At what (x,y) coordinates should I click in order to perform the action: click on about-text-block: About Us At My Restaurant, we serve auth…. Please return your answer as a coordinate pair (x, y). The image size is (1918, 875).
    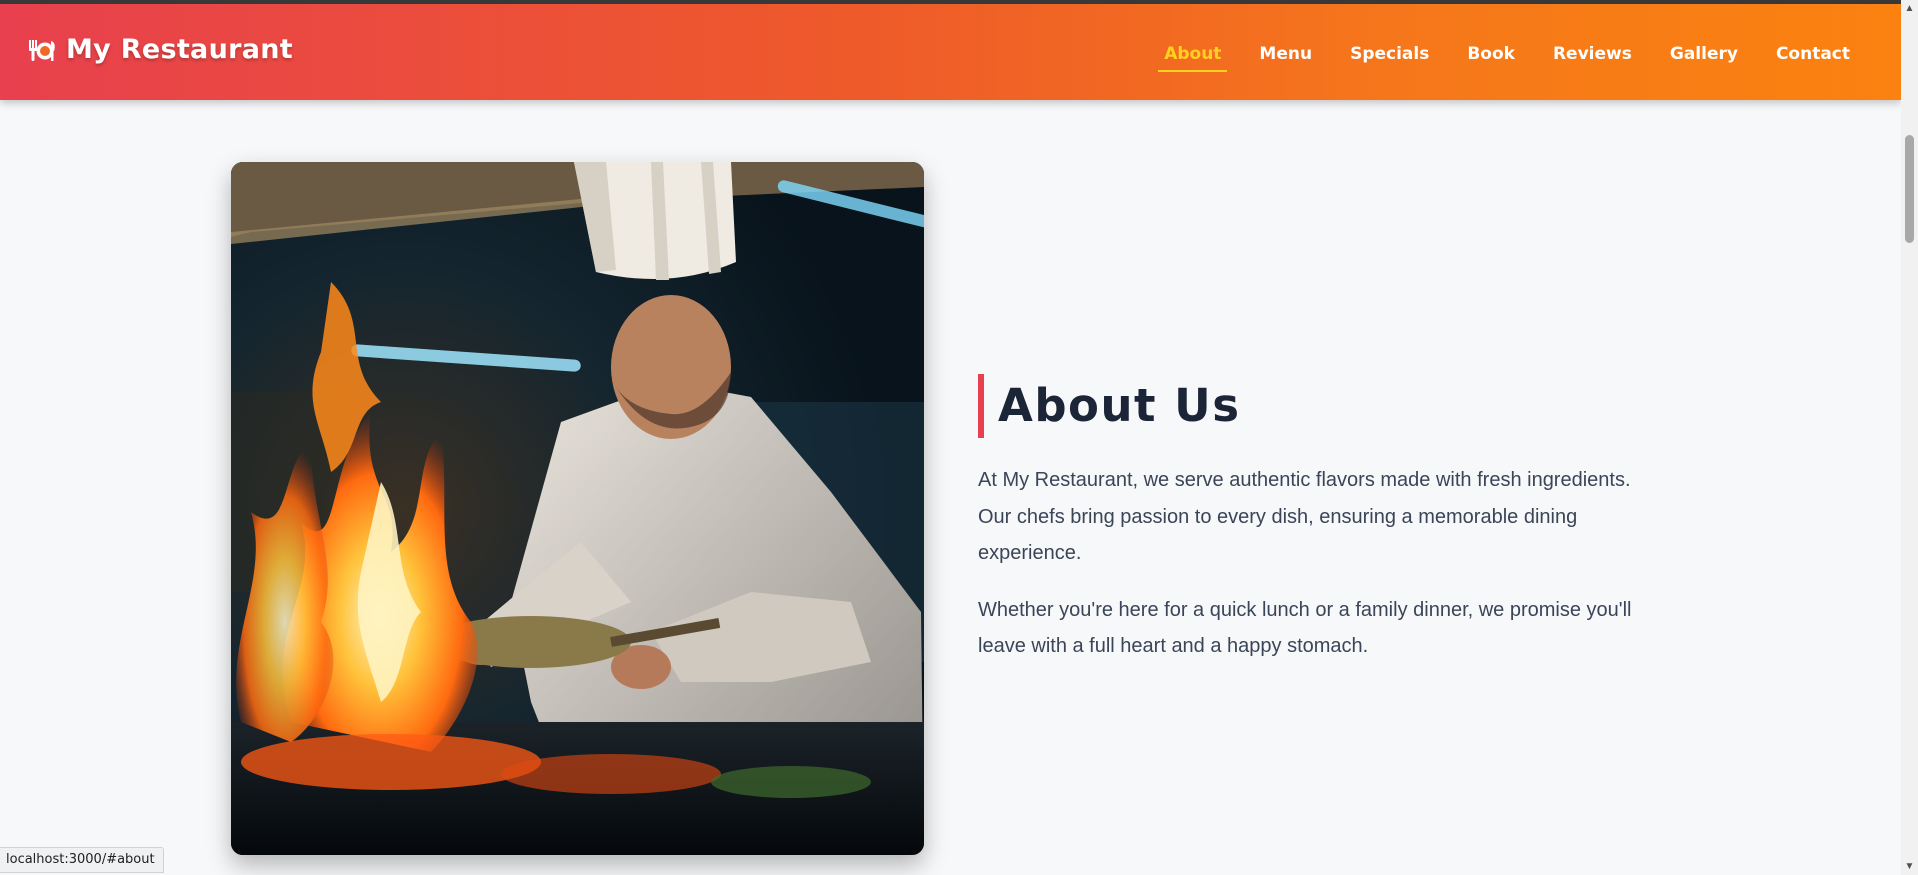
    Looking at the image, I should click on (1318, 519).